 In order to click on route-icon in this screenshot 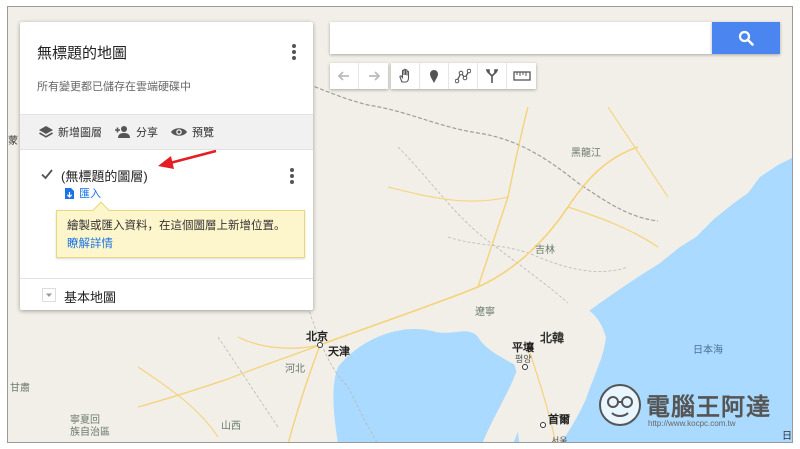, I will do `click(492, 76)`.